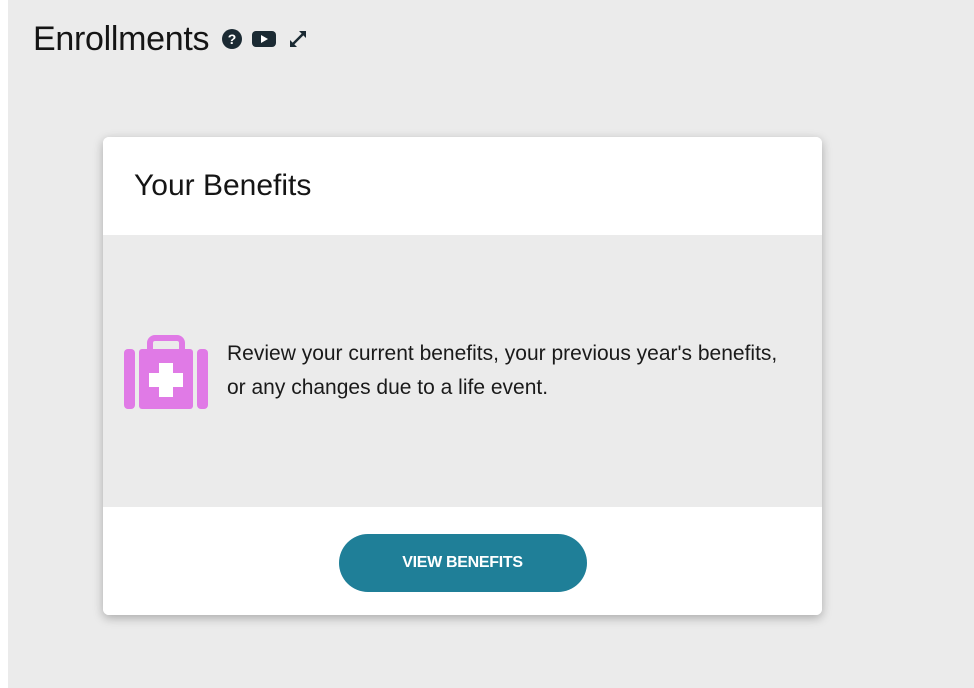  What do you see at coordinates (166, 374) in the screenshot?
I see `medical-kit-icon` at bounding box center [166, 374].